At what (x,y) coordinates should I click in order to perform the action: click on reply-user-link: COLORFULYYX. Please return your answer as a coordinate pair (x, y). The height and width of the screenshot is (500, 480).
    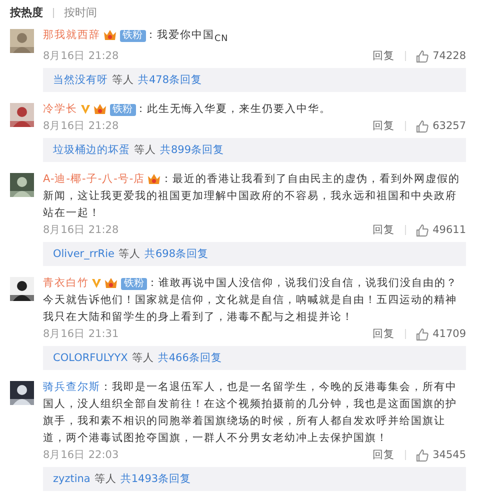
    Looking at the image, I should click on (90, 358).